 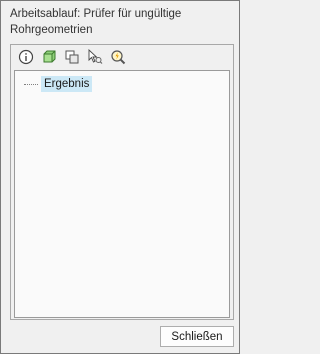 What do you see at coordinates (49, 57) in the screenshot?
I see `green-box-icon` at bounding box center [49, 57].